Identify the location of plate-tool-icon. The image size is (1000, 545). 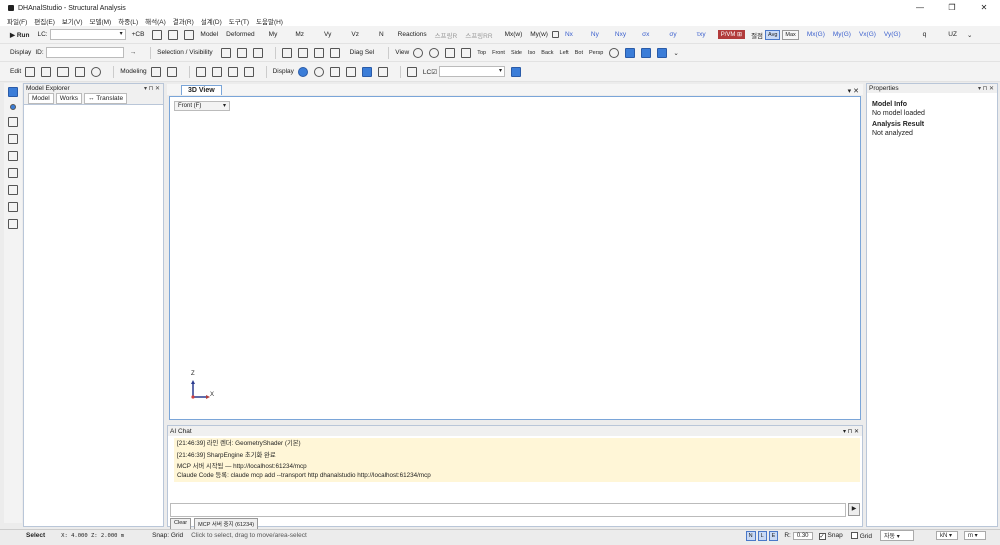
(13, 139).